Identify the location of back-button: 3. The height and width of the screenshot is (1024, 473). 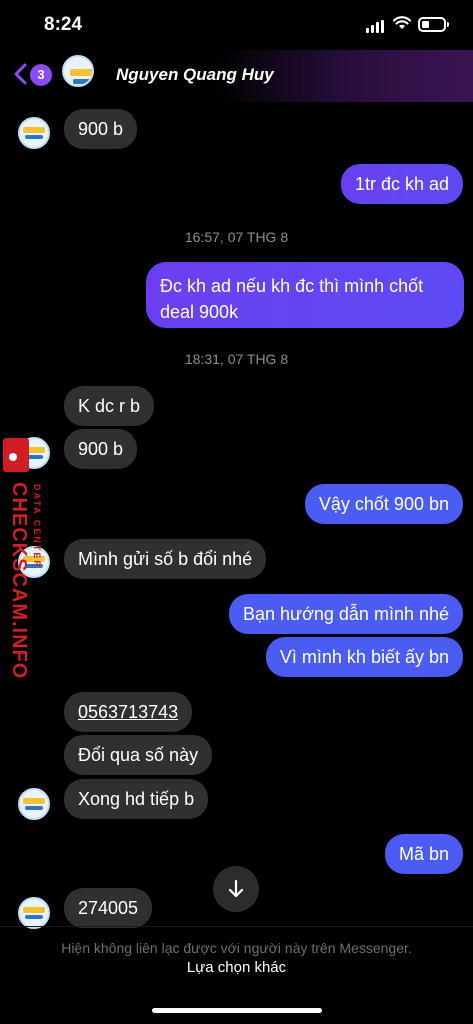
(33, 75).